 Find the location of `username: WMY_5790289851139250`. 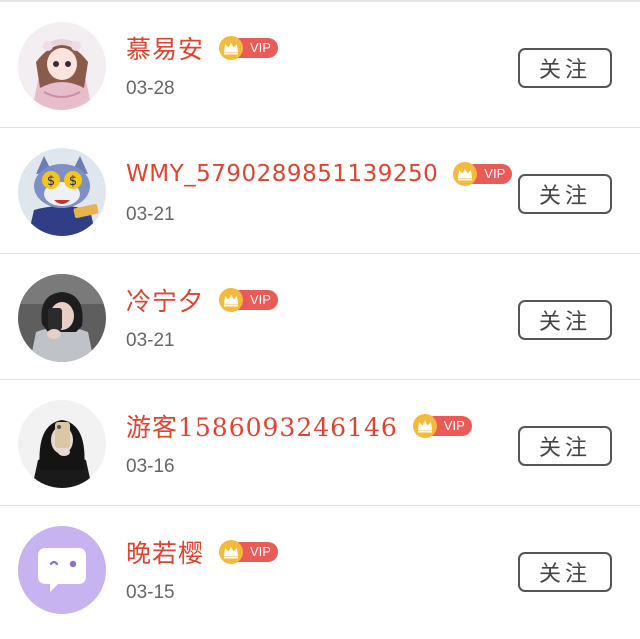

username: WMY_5790289851139250 is located at coordinates (282, 174).